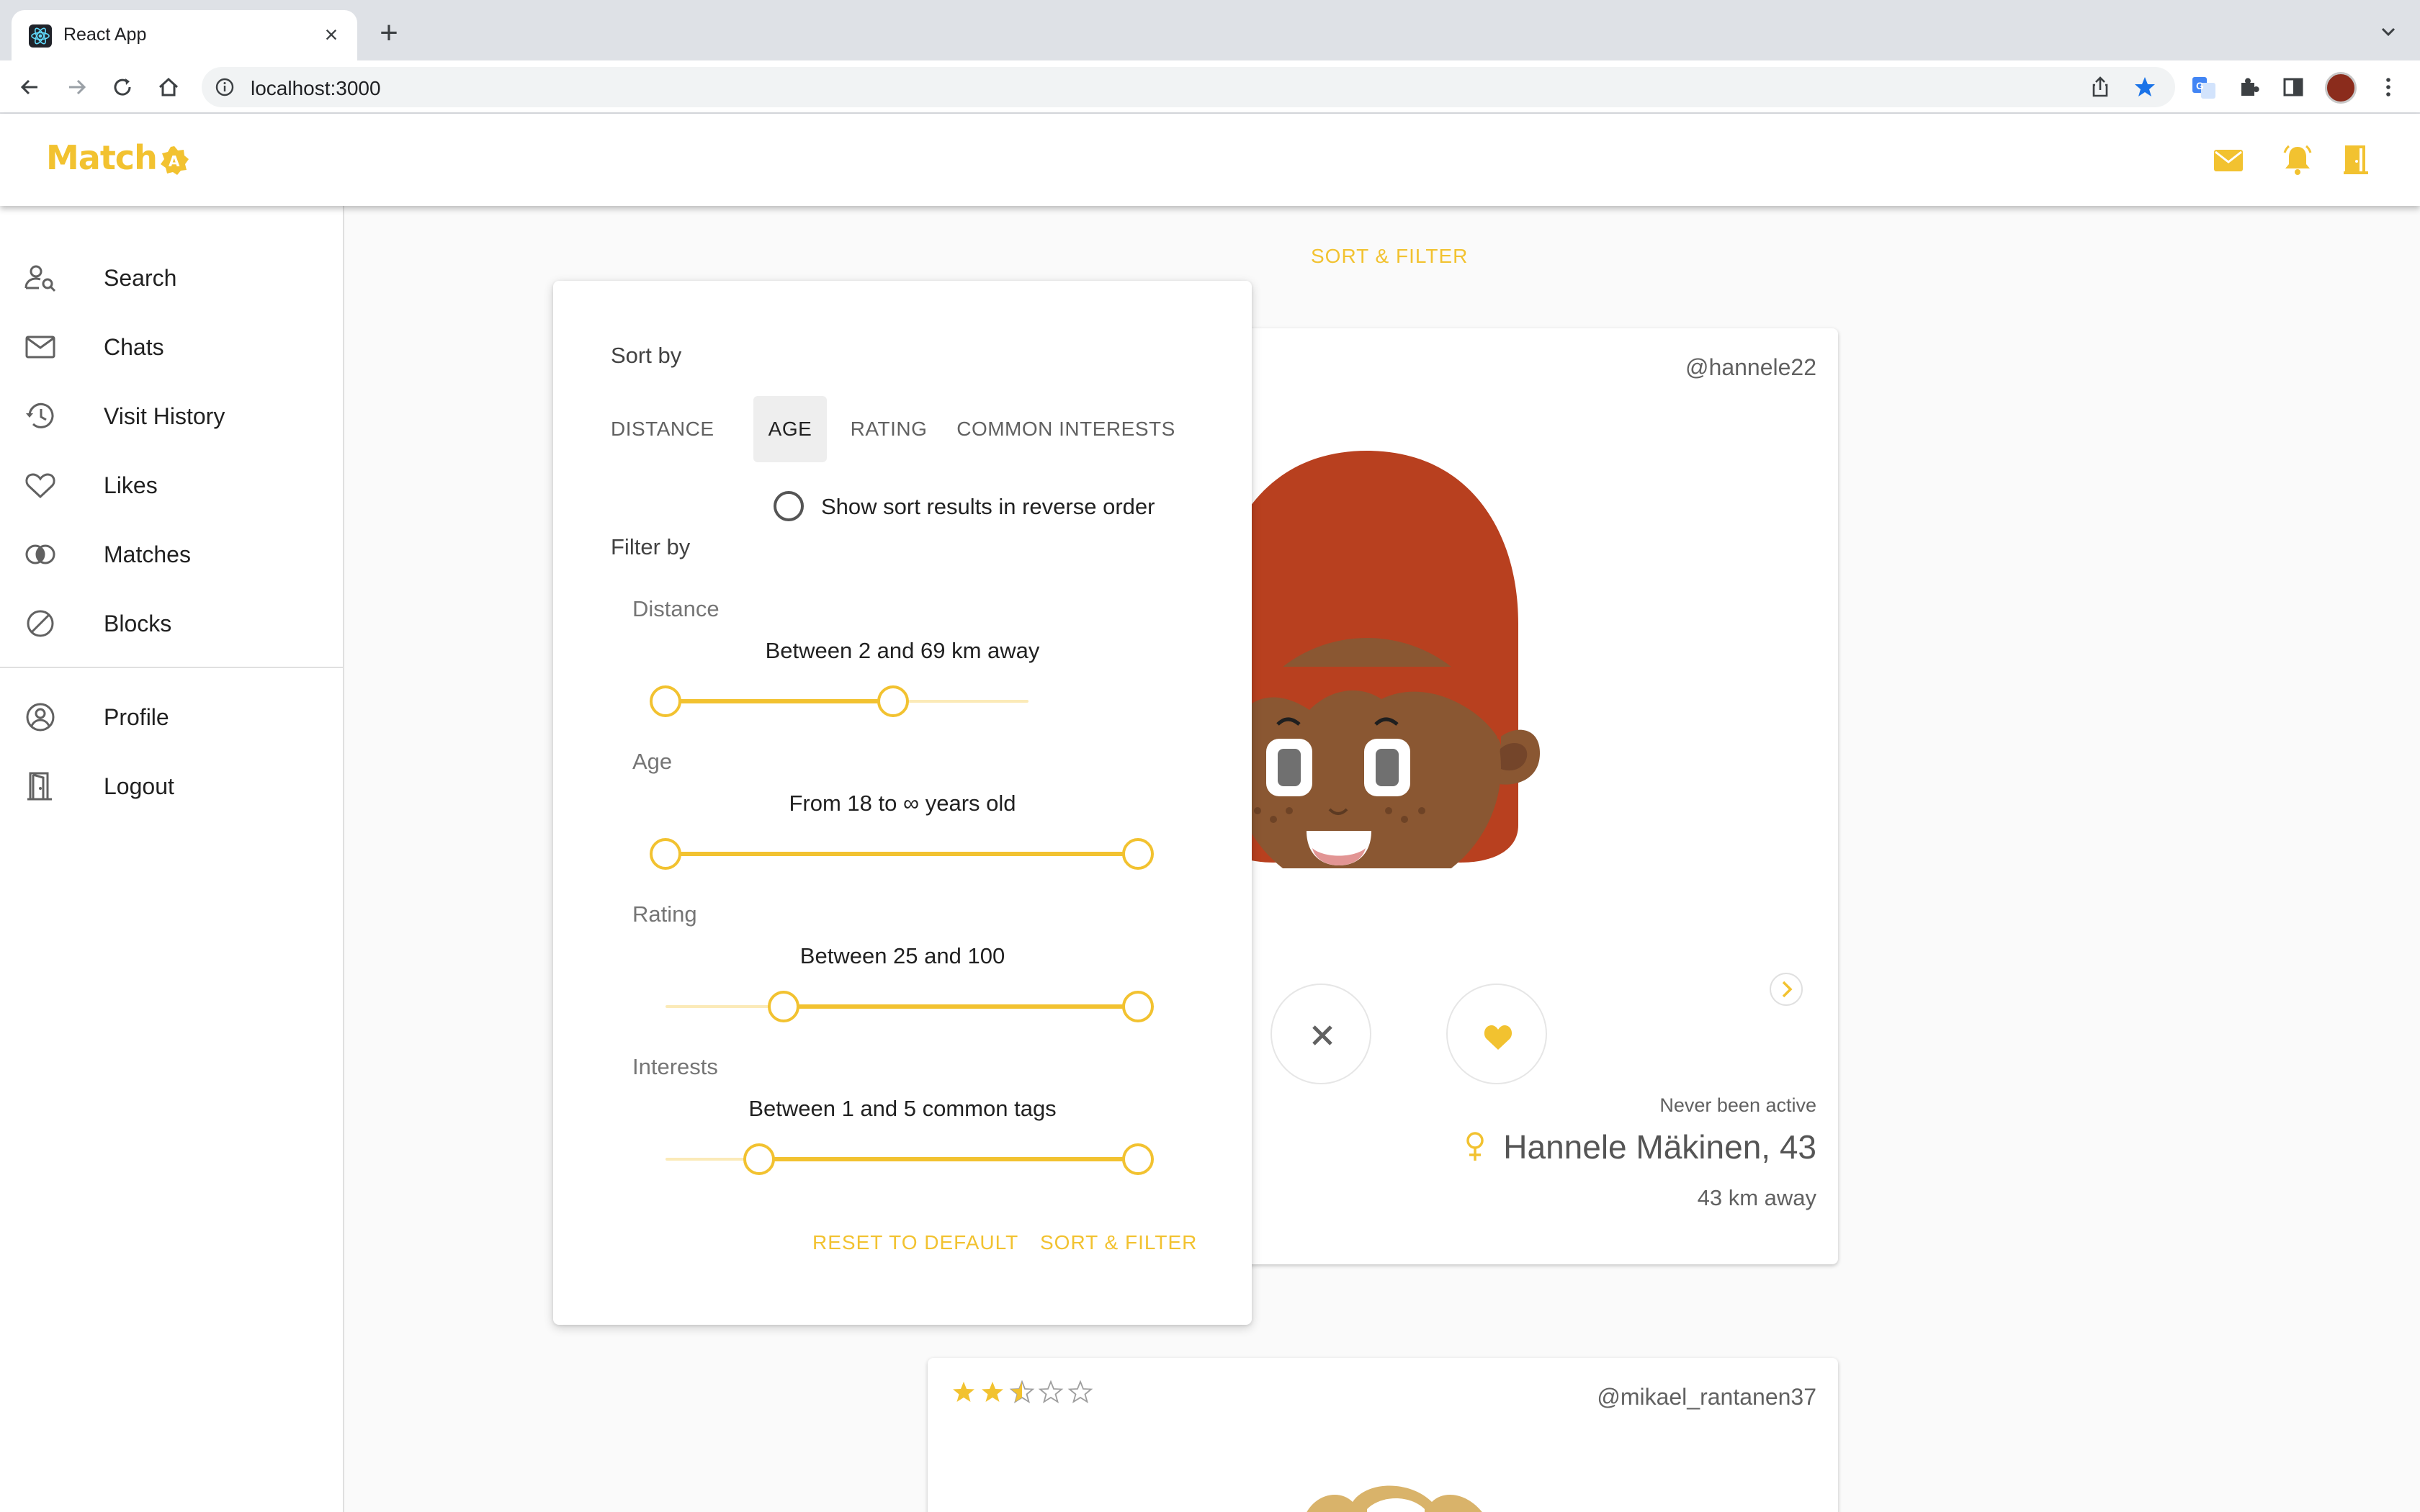 This screenshot has width=2420, height=1512. Describe the element at coordinates (902, 955) in the screenshot. I see `filter-value-rating: Between 25 and 100` at that location.